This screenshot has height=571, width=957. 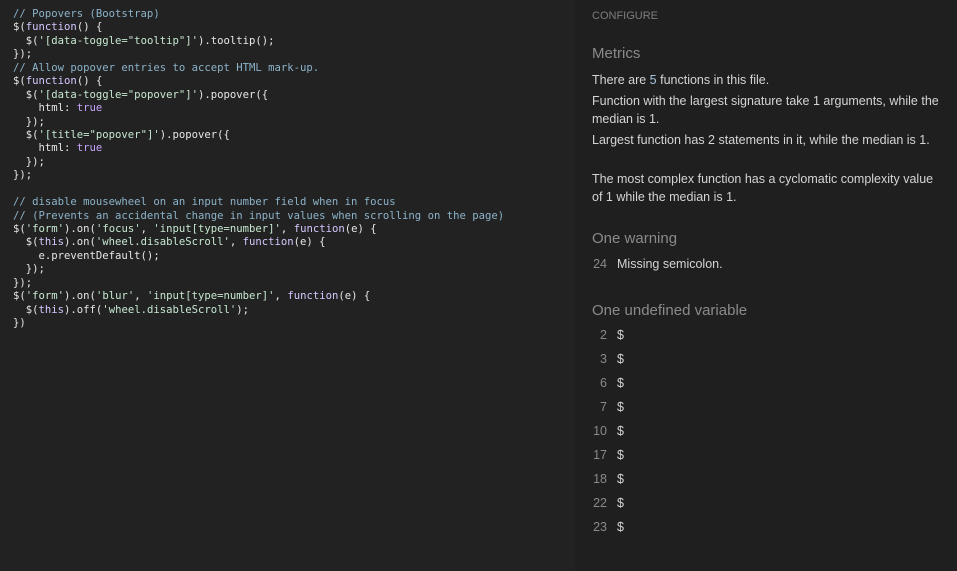 What do you see at coordinates (653, 80) in the screenshot?
I see `function-count-number: 5` at bounding box center [653, 80].